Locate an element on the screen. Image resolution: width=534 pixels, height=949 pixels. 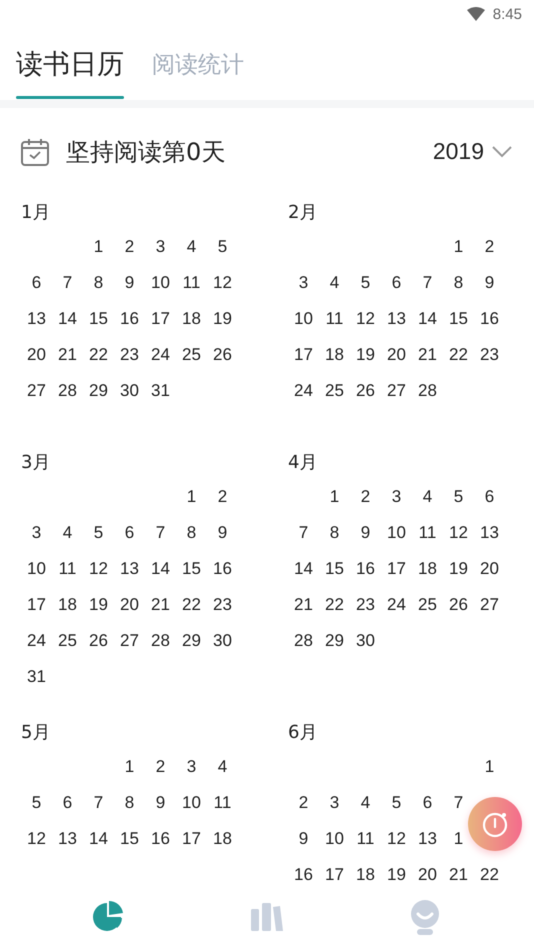
calendar-day: 13 is located at coordinates (36, 319).